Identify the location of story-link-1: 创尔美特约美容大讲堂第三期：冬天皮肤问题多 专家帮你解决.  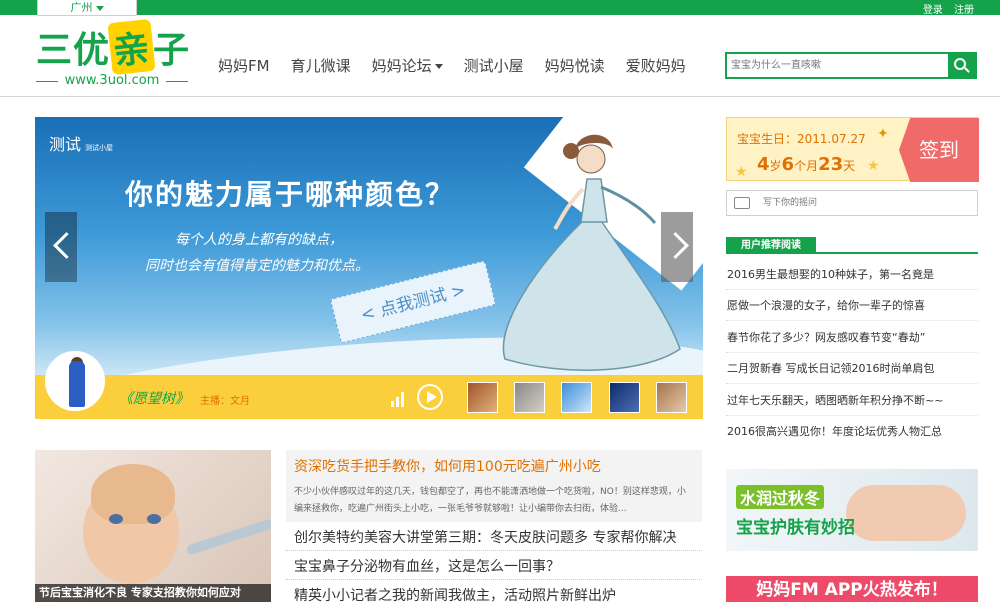
(485, 537).